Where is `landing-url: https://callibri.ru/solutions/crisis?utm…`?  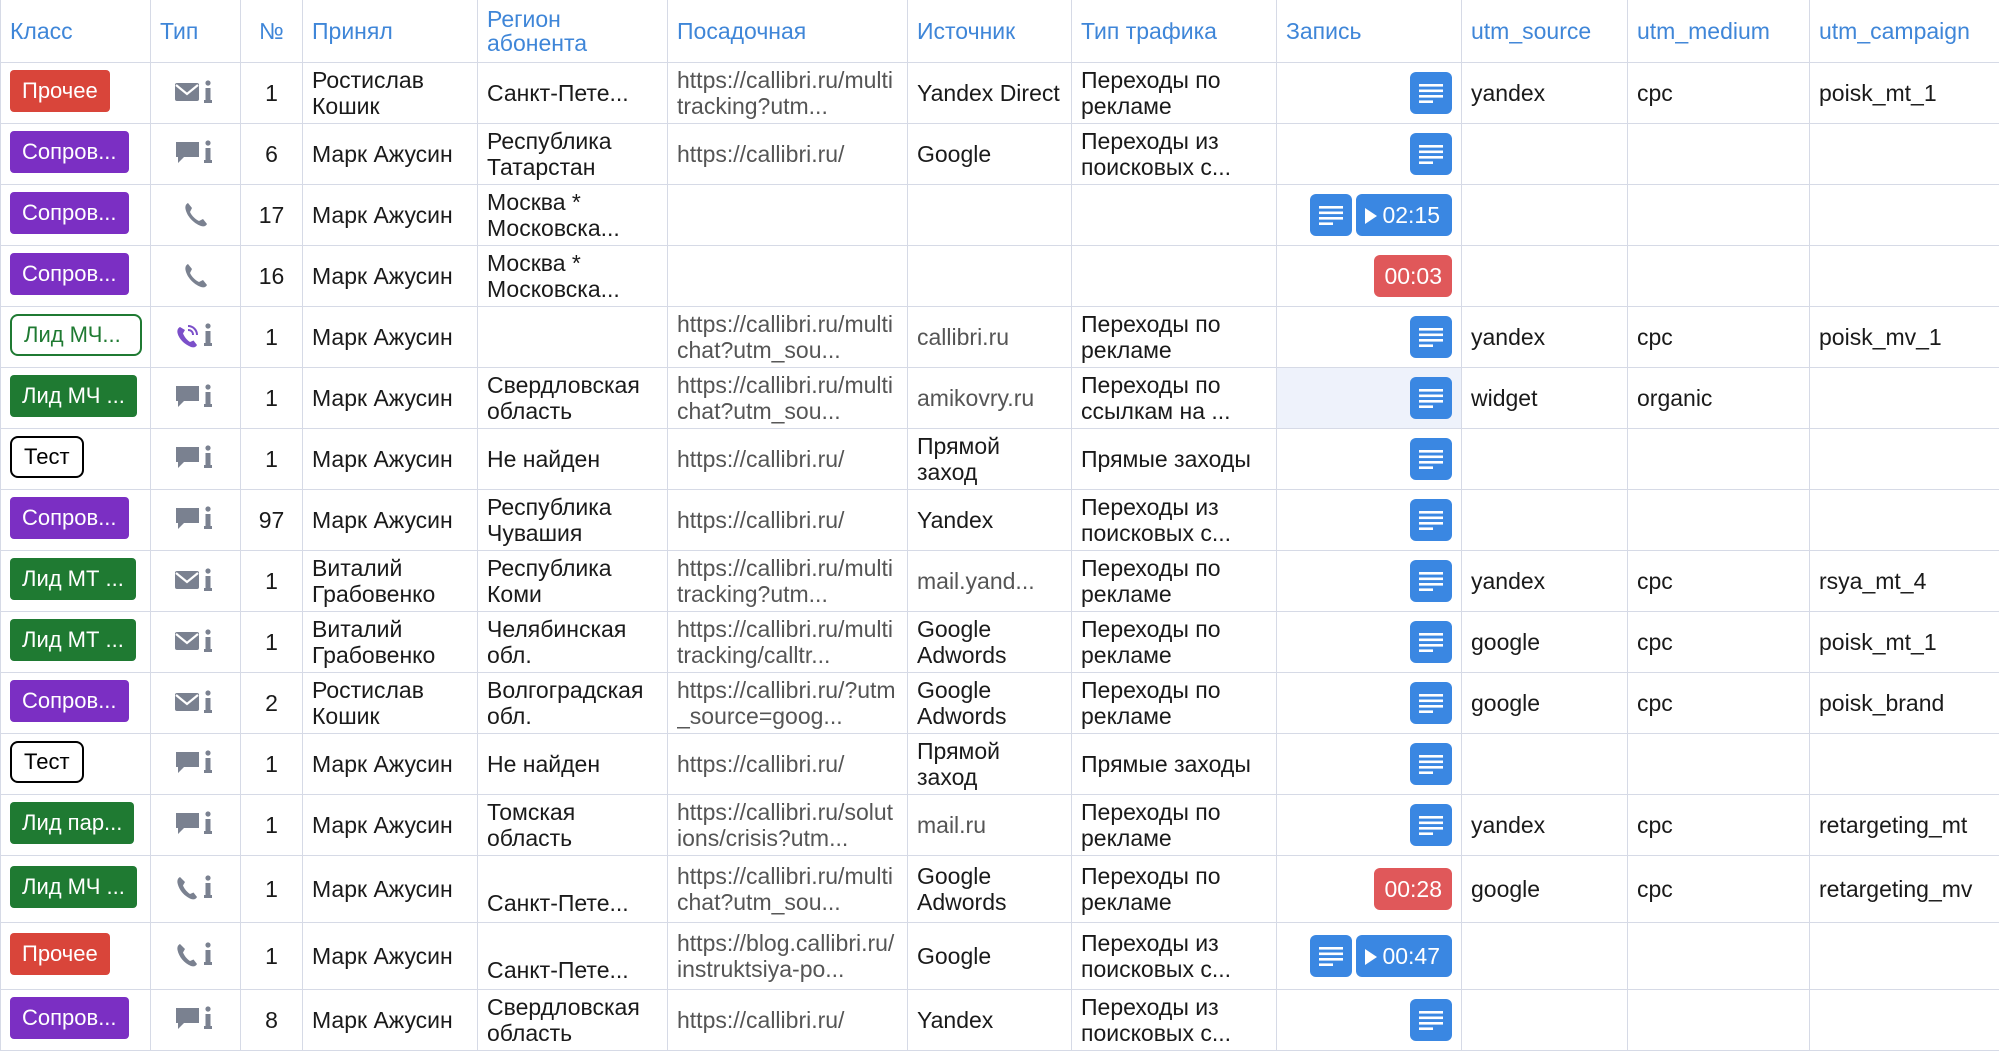
landing-url: https://callibri.ru/solutions/crisis?utm… is located at coordinates (787, 825).